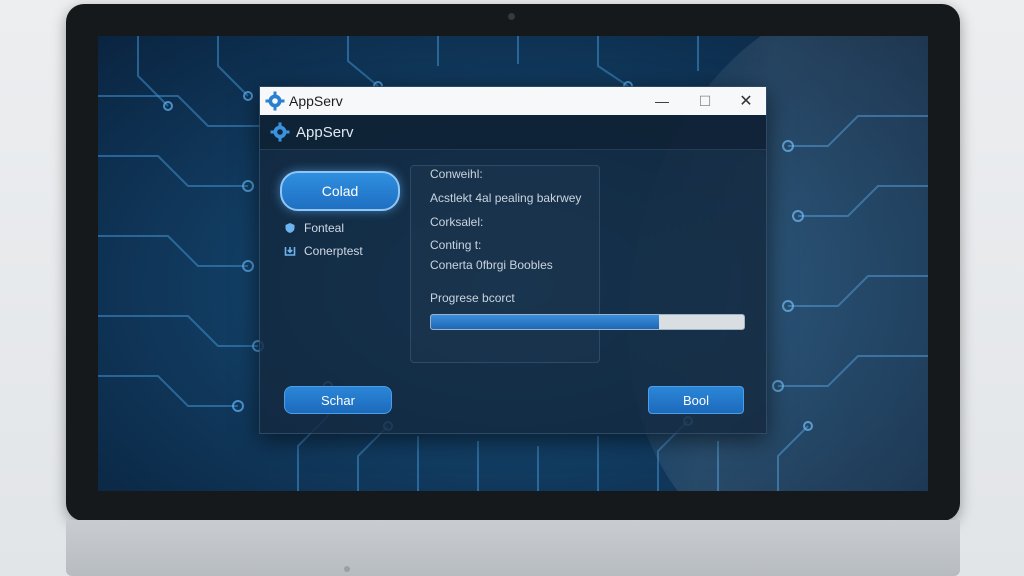 This screenshot has height=576, width=1024. Describe the element at coordinates (511, 16) in the screenshot. I see `camera-dot` at that location.